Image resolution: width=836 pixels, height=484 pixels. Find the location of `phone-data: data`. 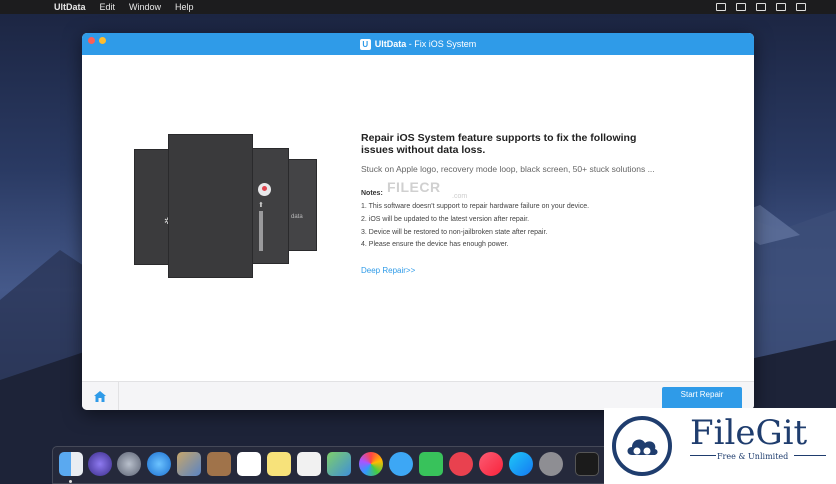

phone-data: data is located at coordinates (302, 205).